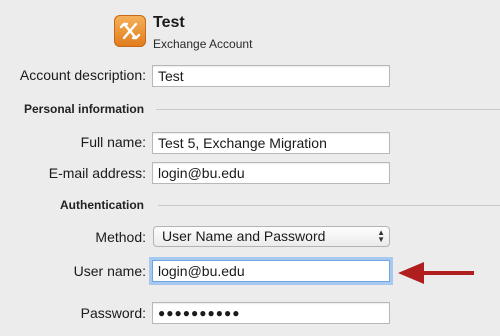 The image size is (500, 336). Describe the element at coordinates (120, 237) in the screenshot. I see `method-label: Method:` at that location.